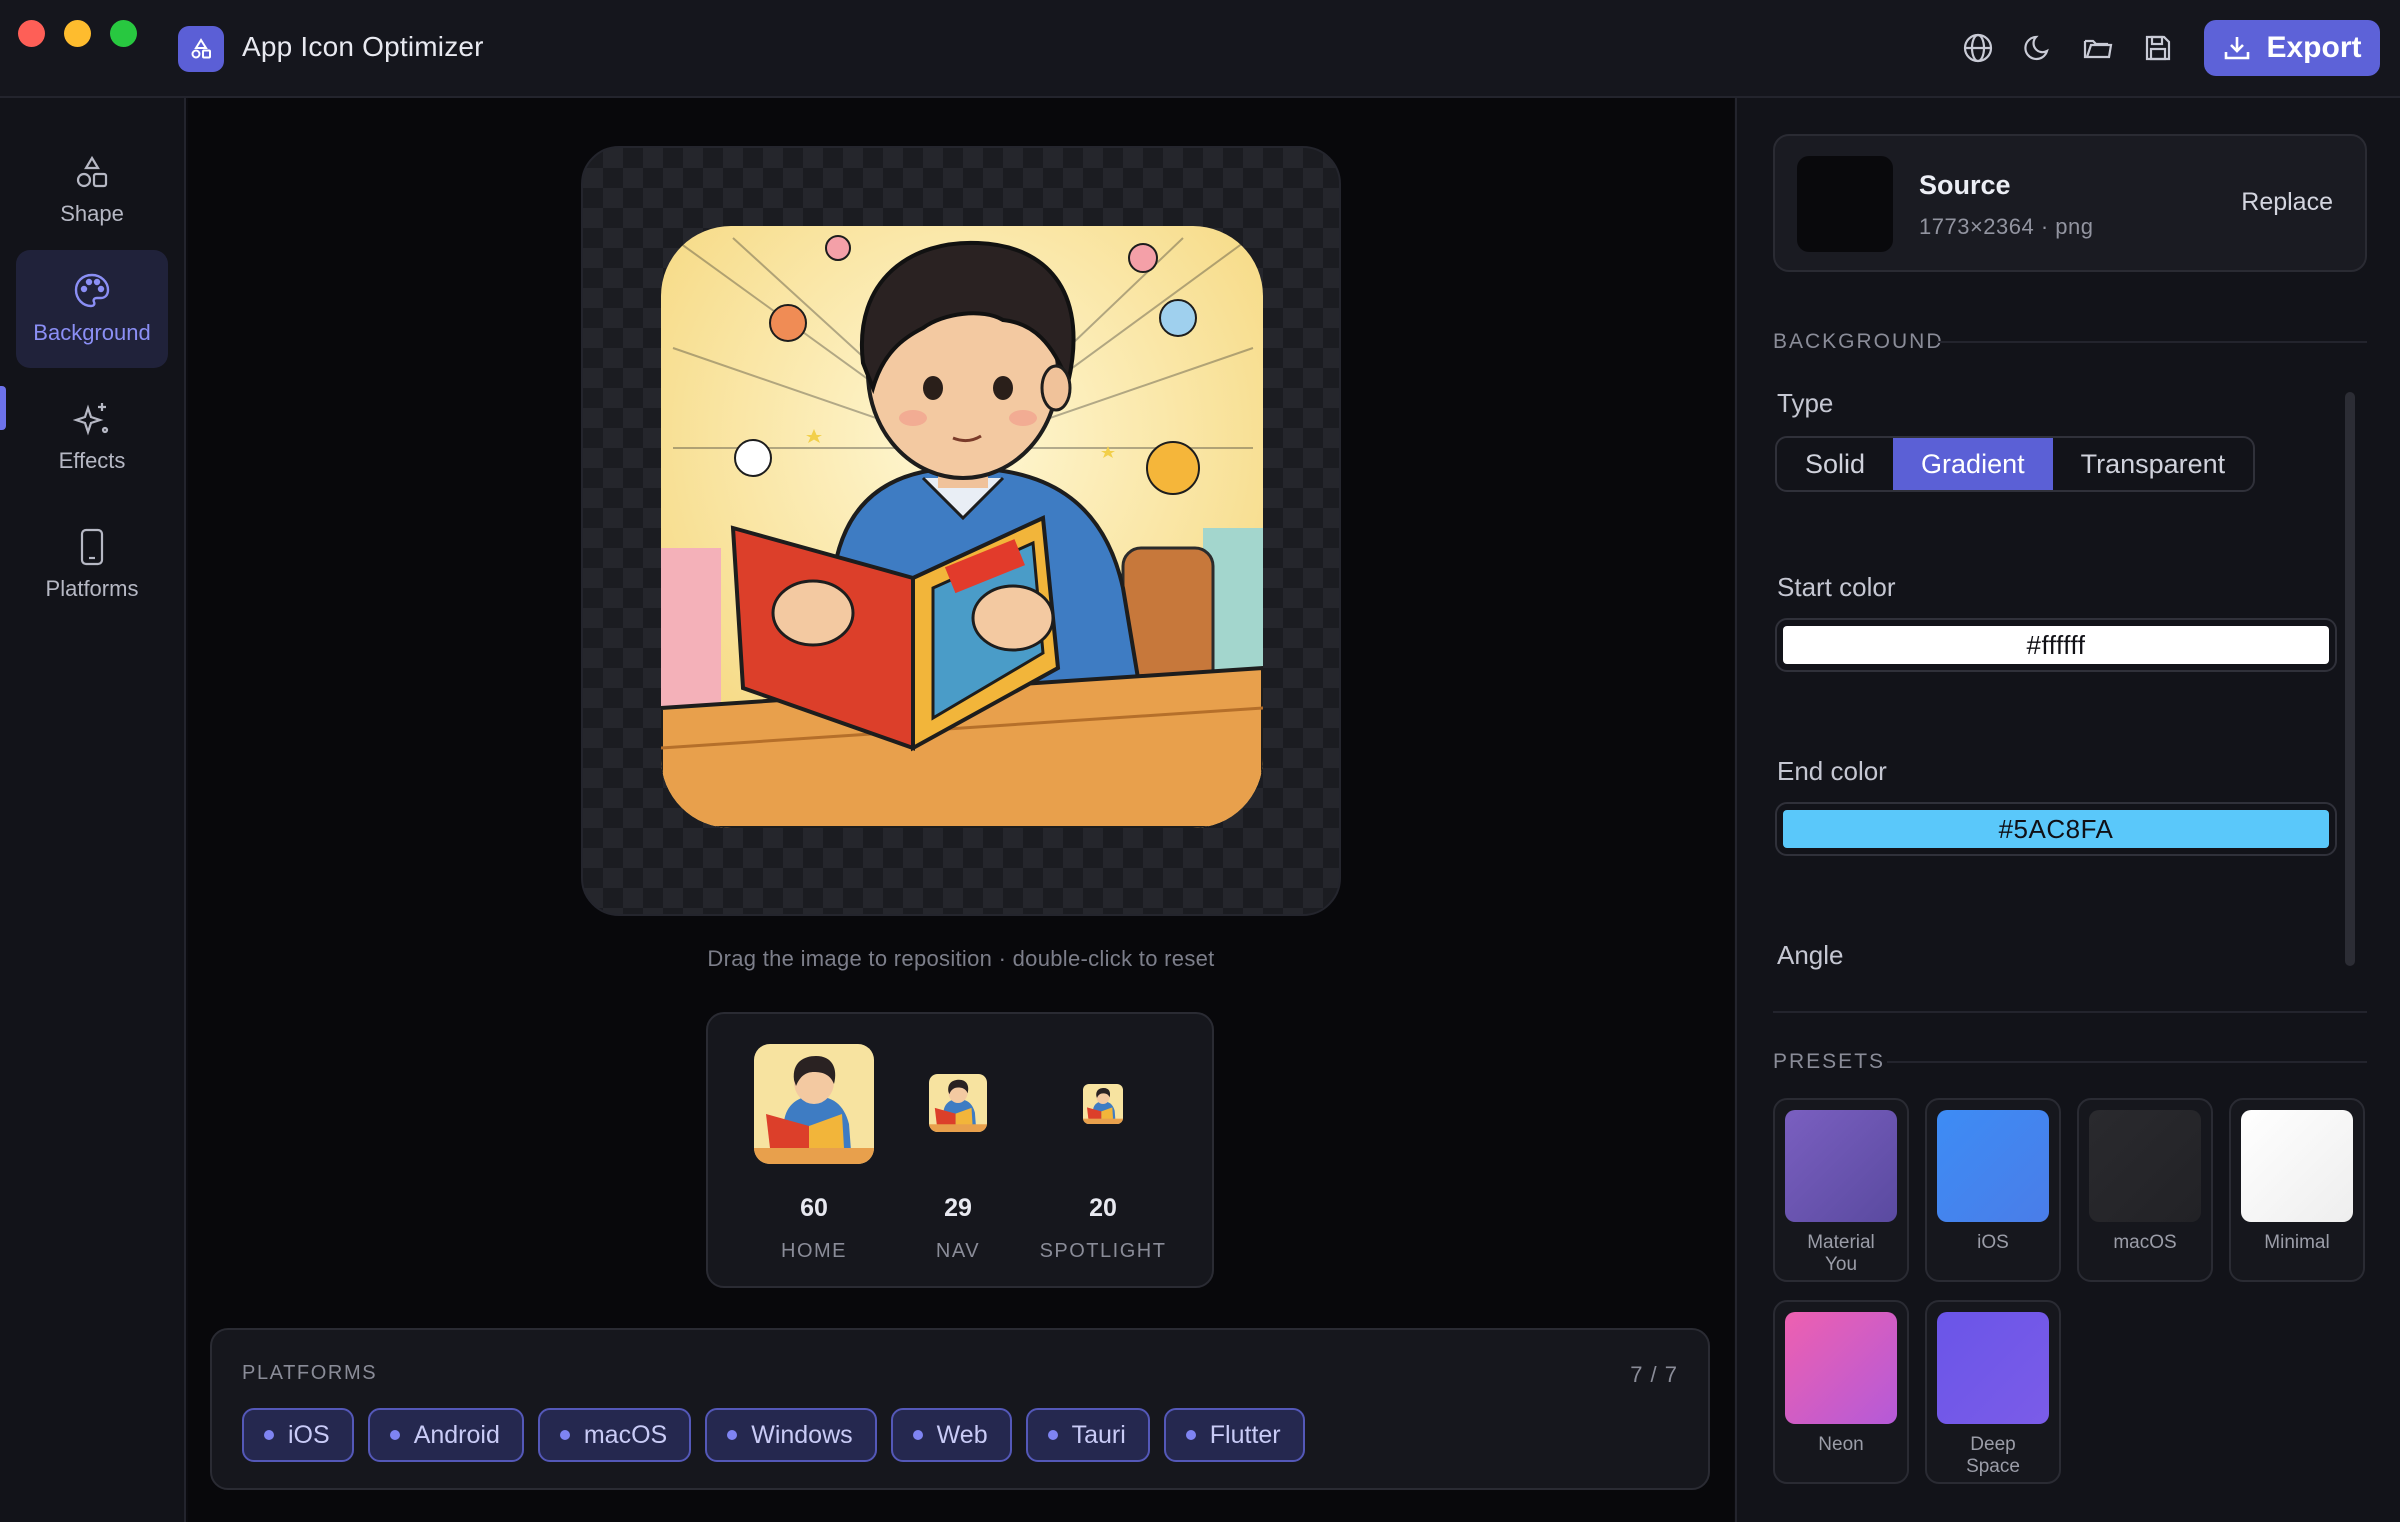 The image size is (2400, 1522). What do you see at coordinates (3, 408) in the screenshot?
I see `active-nav-indicator` at bounding box center [3, 408].